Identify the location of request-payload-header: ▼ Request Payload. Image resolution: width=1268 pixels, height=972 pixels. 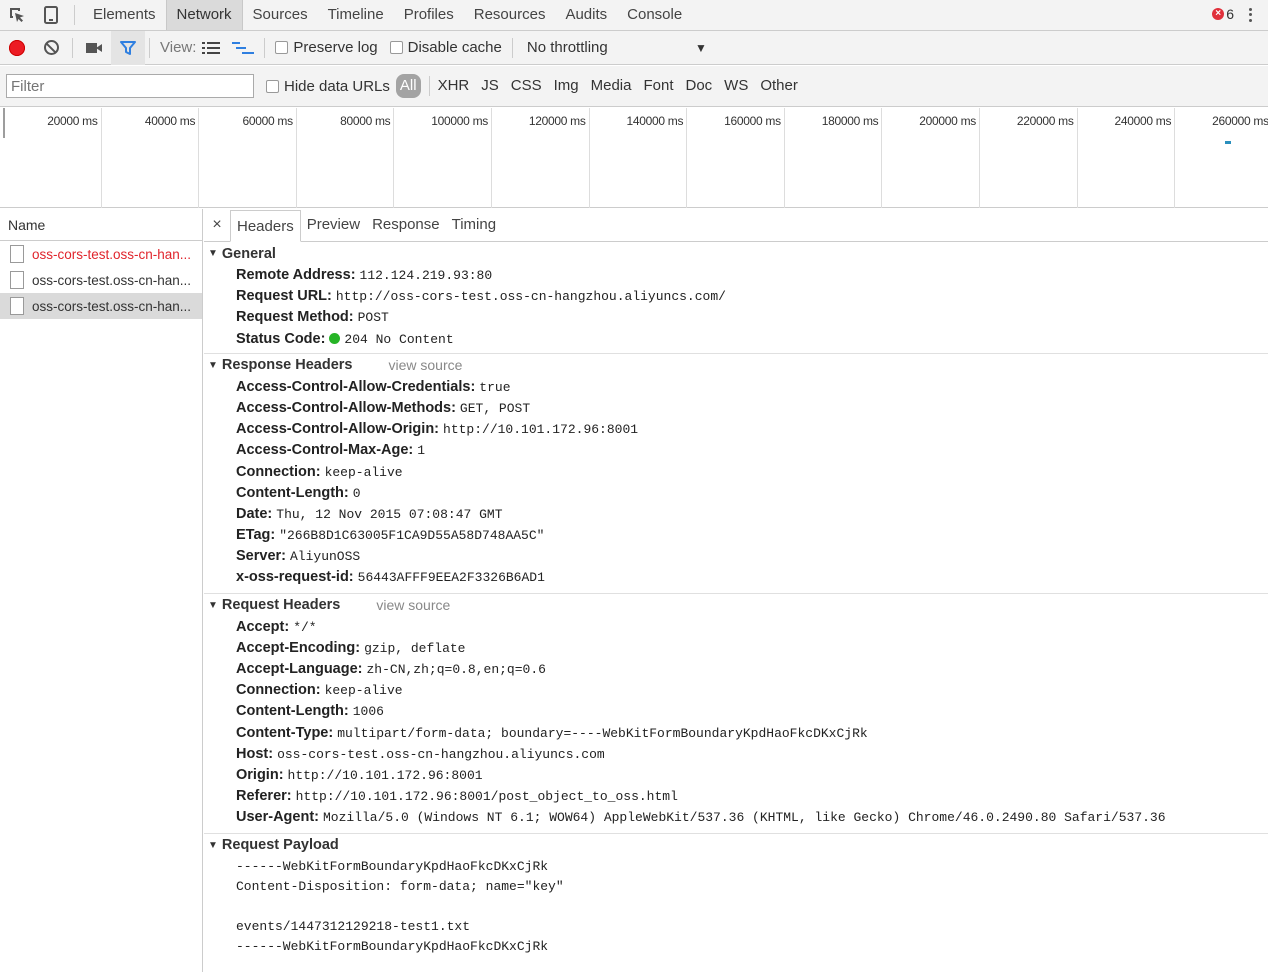
(736, 845).